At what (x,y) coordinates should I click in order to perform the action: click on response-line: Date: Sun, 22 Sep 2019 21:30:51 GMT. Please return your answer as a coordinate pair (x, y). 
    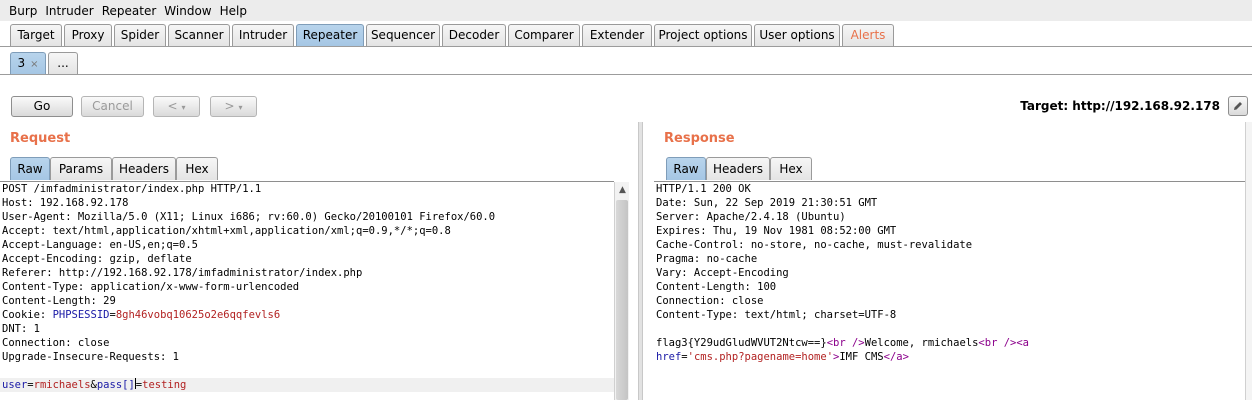
    Looking at the image, I should click on (767, 203).